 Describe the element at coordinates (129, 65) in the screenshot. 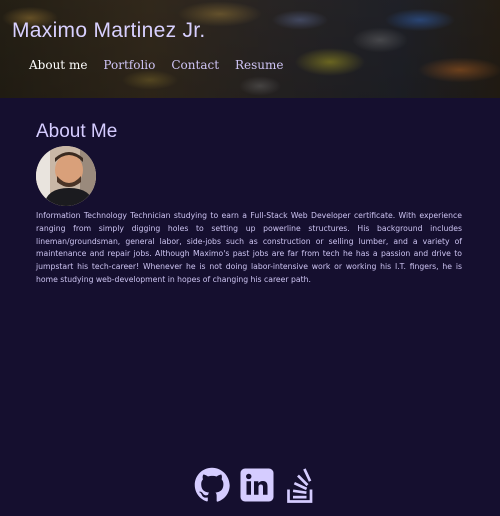

I see `nav-portfolio: Portfolio` at that location.